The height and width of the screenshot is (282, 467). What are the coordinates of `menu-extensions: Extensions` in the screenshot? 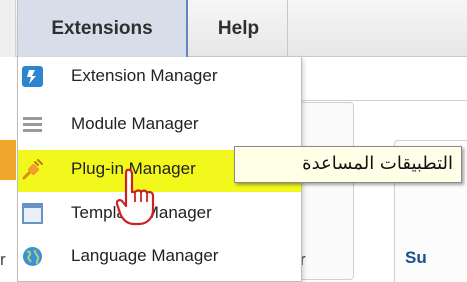 It's located at (102, 28).